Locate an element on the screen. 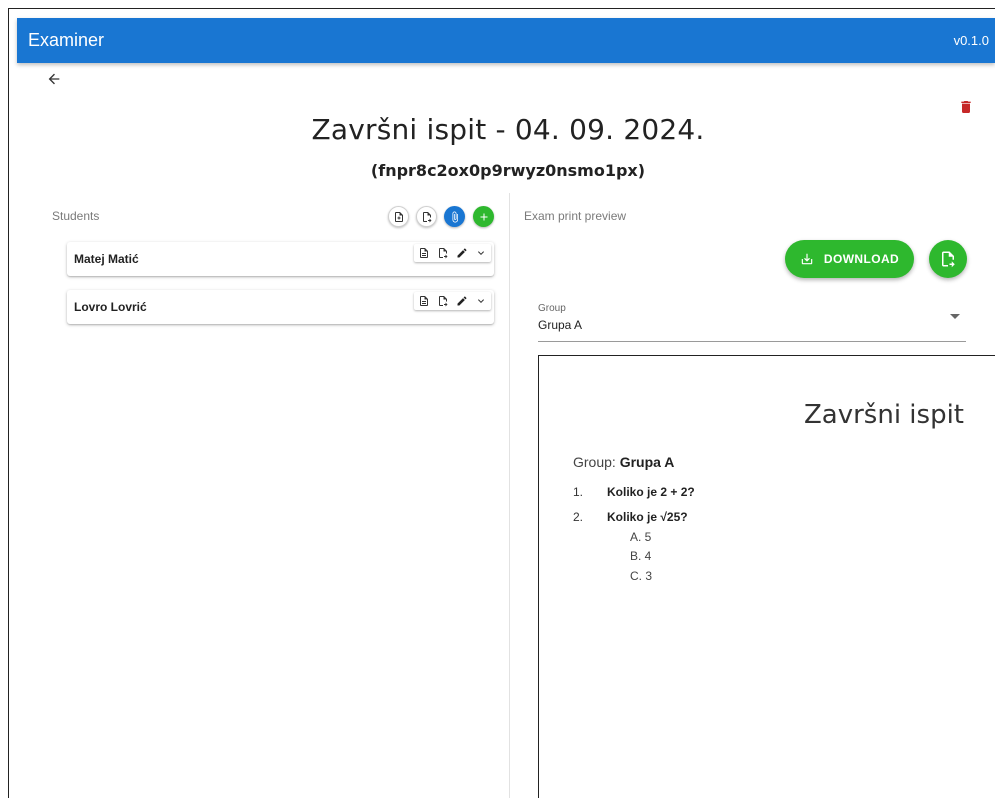 This screenshot has width=995, height=798. download-button: DOWNLOAD is located at coordinates (849, 259).